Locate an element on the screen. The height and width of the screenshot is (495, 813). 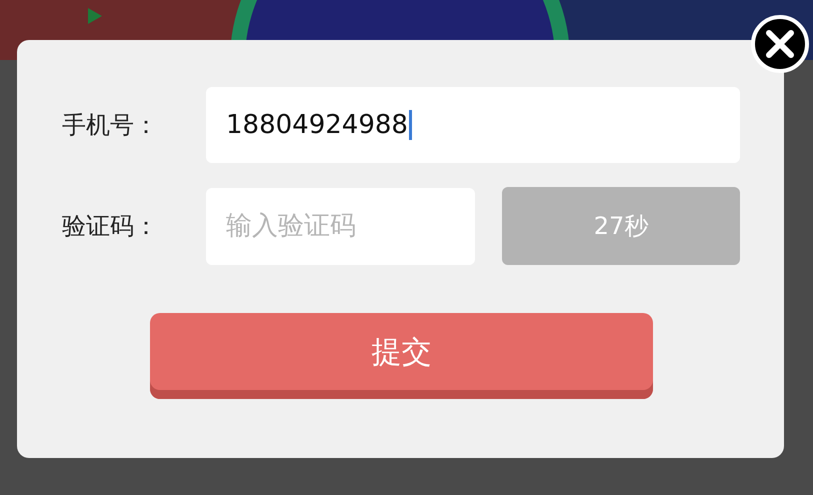
code-field: 输入验证码 is located at coordinates (340, 226).